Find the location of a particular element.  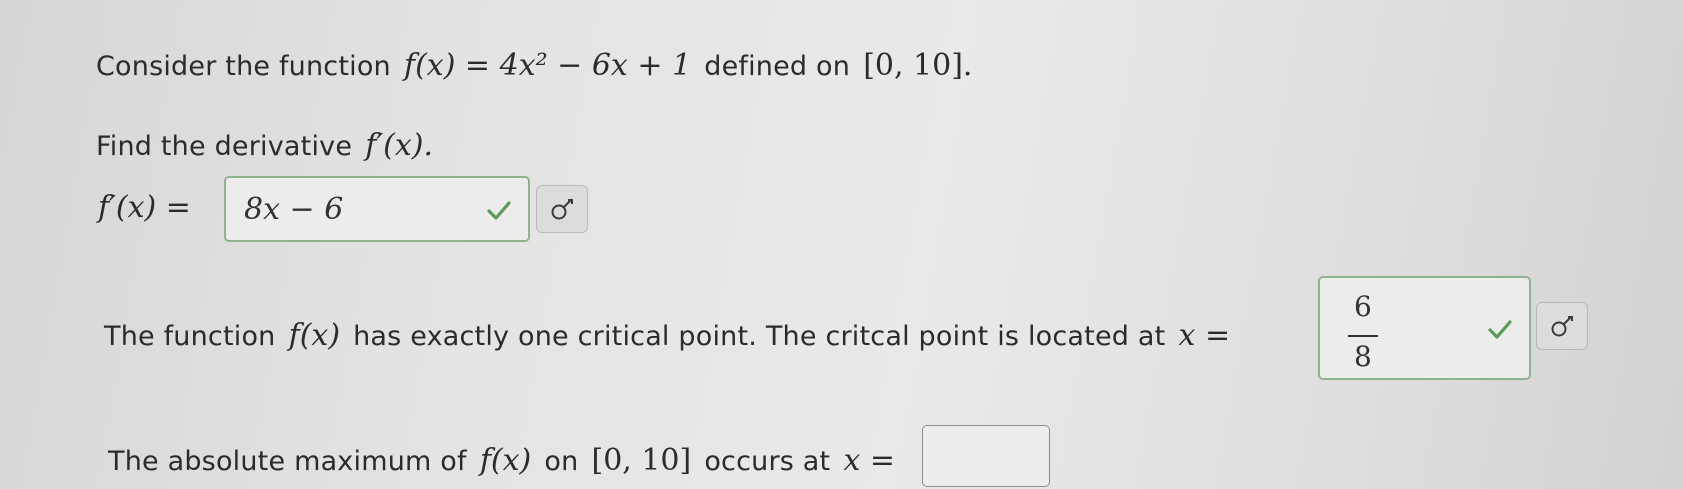

fraction-bar is located at coordinates (1363, 336).